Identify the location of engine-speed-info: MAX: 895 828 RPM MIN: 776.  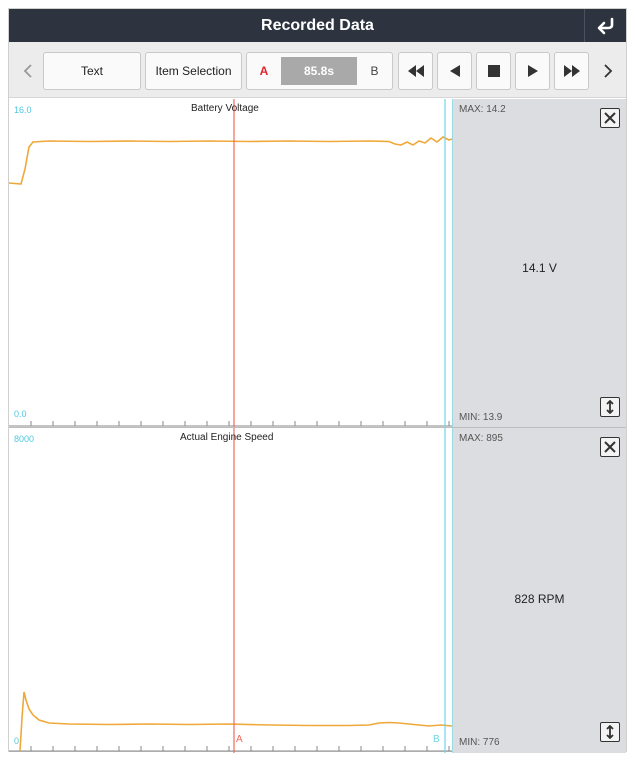
(539, 590).